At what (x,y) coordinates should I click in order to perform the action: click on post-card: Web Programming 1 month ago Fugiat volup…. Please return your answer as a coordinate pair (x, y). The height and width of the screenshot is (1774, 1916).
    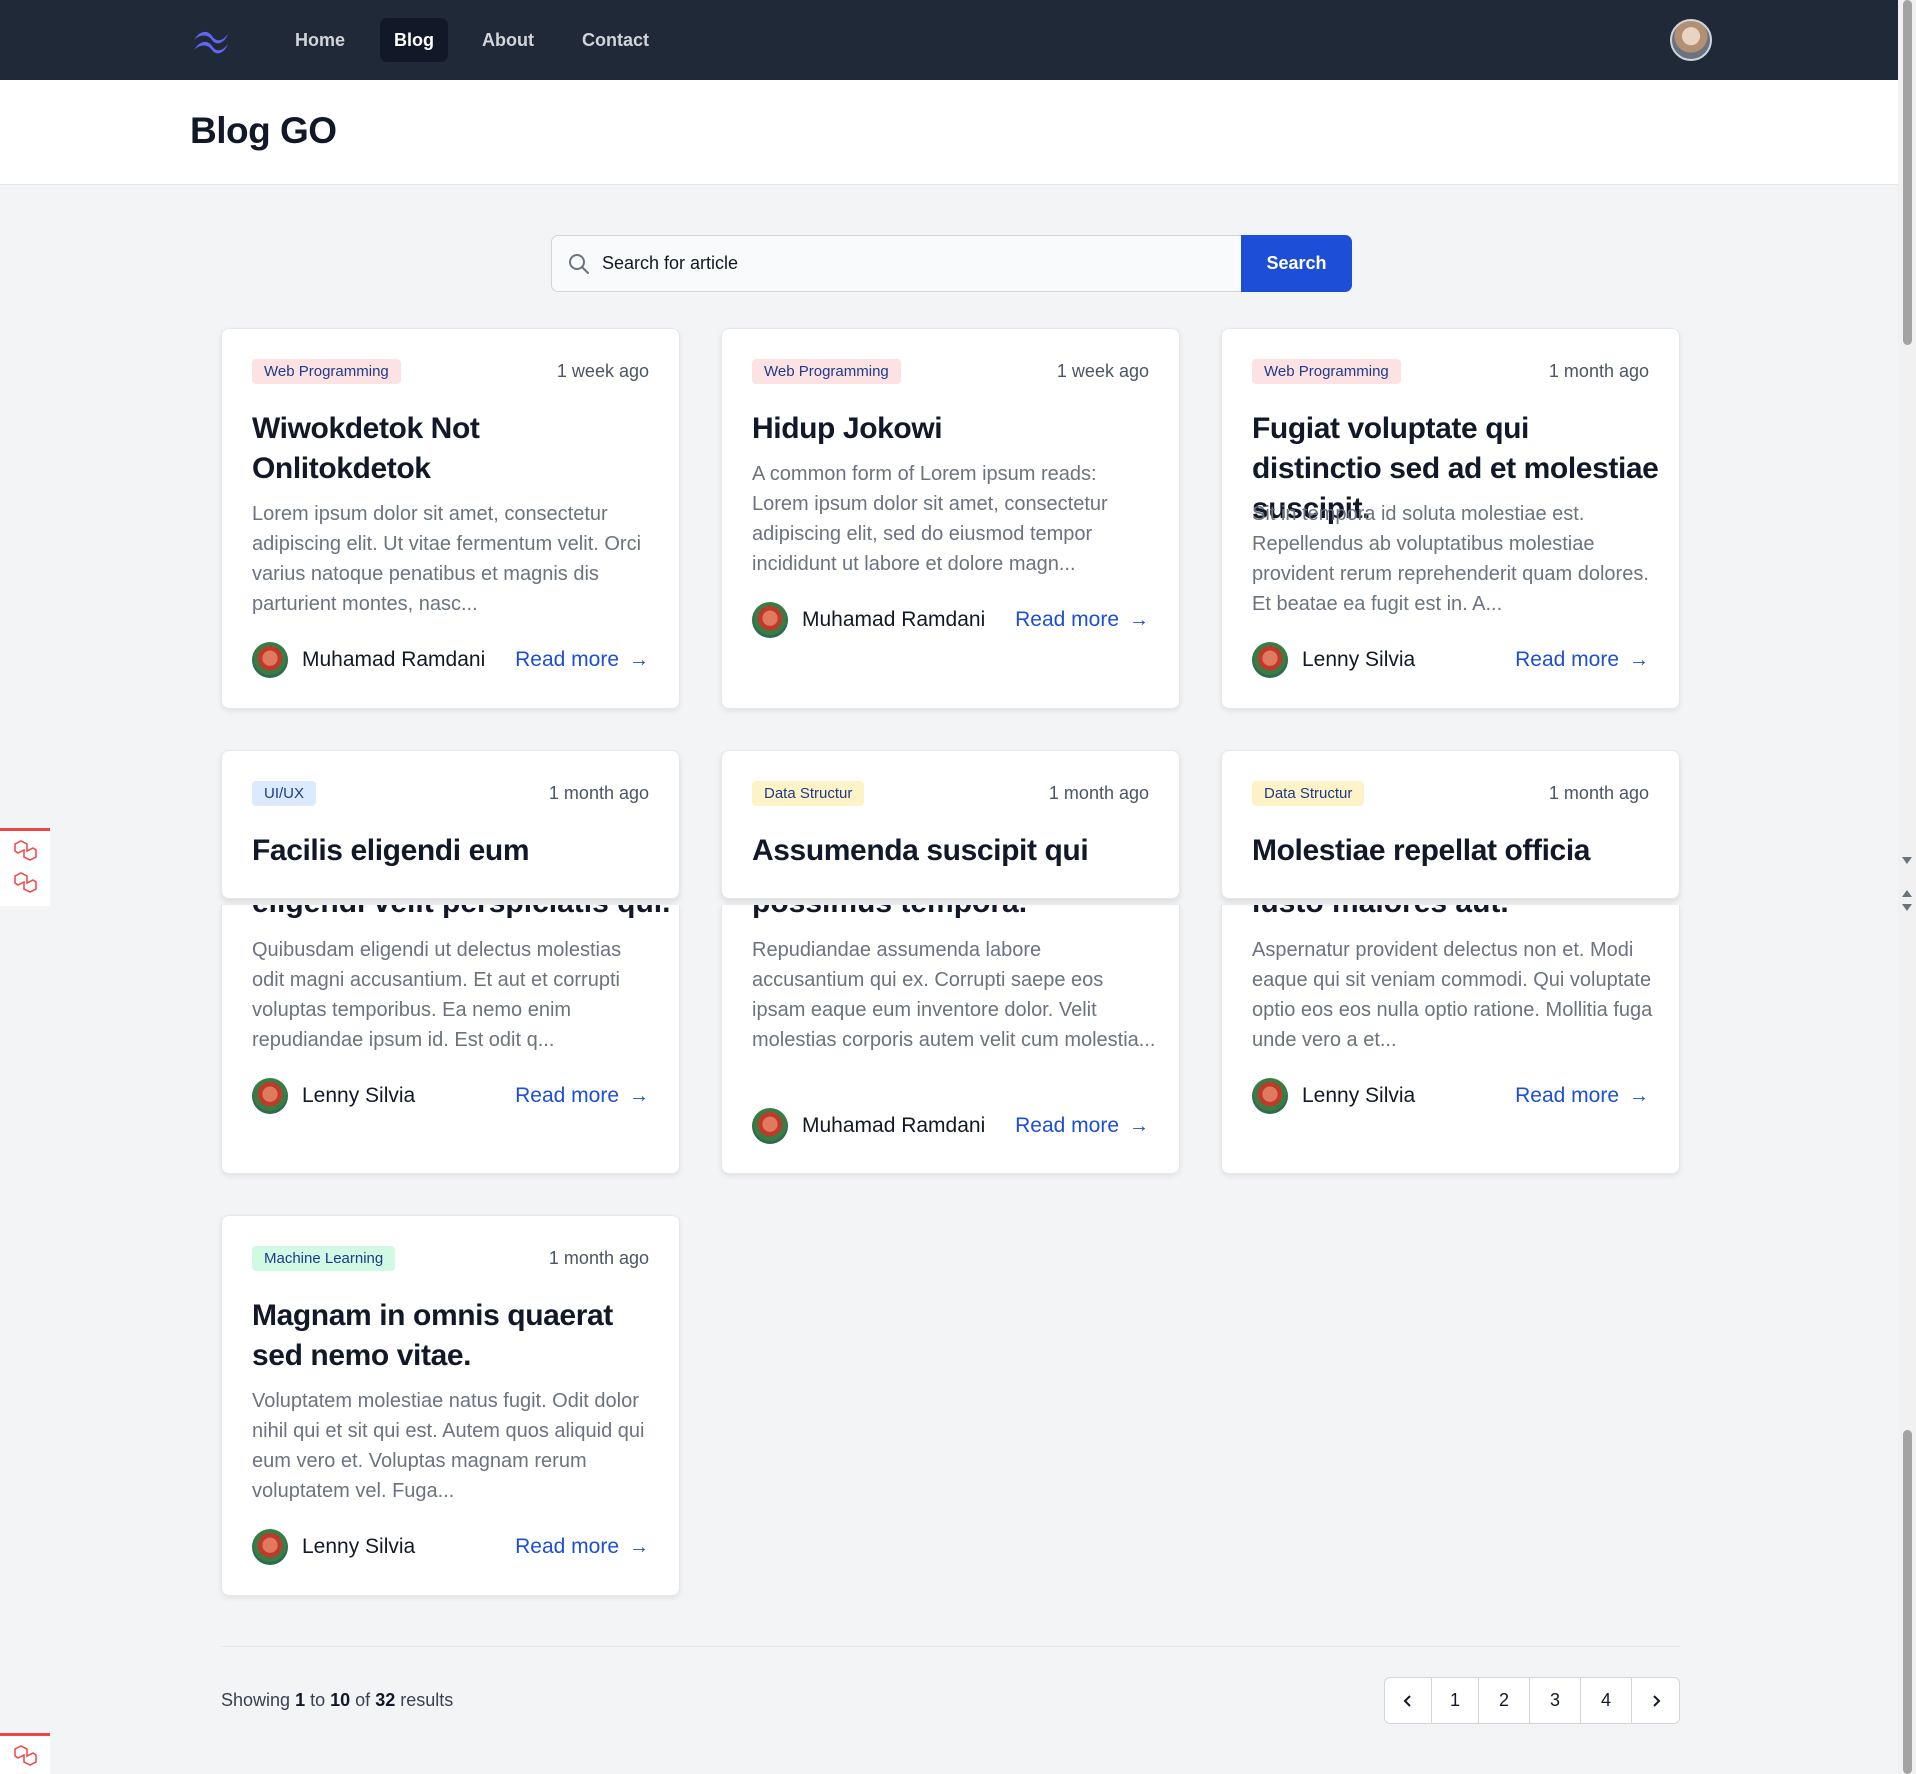
    Looking at the image, I should click on (1450, 518).